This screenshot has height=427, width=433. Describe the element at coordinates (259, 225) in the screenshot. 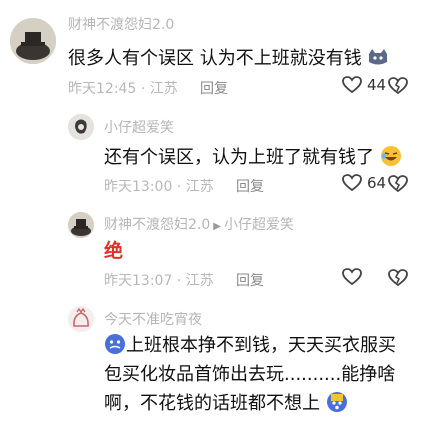

I see `reply-to-username: 小仔超爱笑` at that location.